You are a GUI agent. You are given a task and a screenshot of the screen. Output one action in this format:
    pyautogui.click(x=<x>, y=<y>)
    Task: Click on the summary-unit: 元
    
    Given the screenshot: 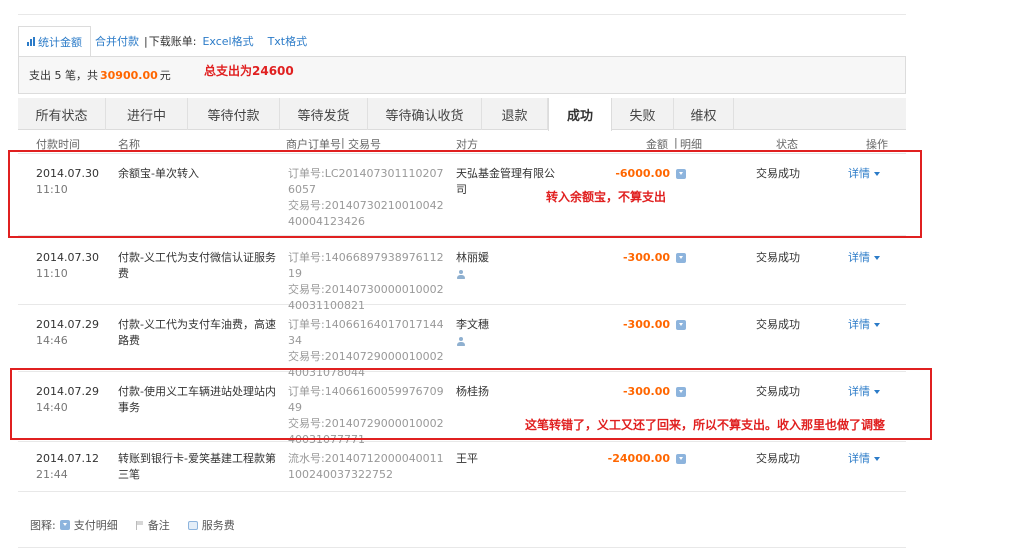 What is the action you would take?
    pyautogui.click(x=165, y=75)
    